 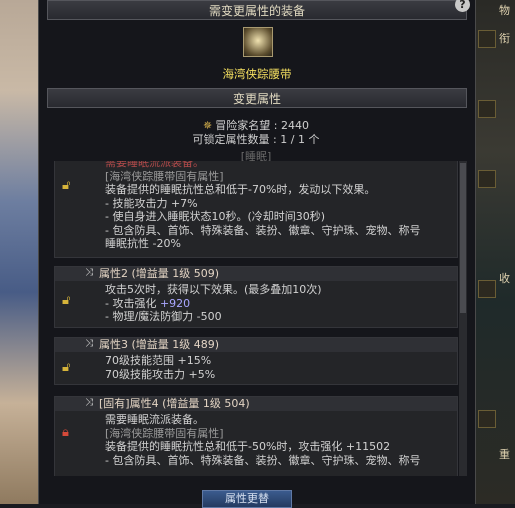 I want to click on section-header: 变更属性, so click(x=257, y=98).